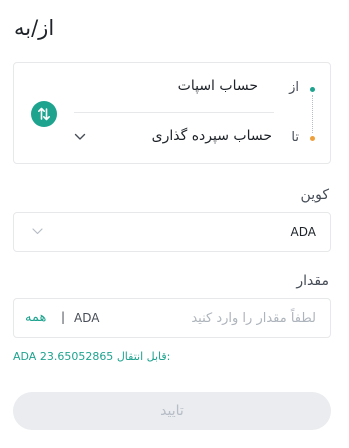 This screenshot has width=349, height=448. Describe the element at coordinates (34, 28) in the screenshot. I see `page-title: از/به` at that location.